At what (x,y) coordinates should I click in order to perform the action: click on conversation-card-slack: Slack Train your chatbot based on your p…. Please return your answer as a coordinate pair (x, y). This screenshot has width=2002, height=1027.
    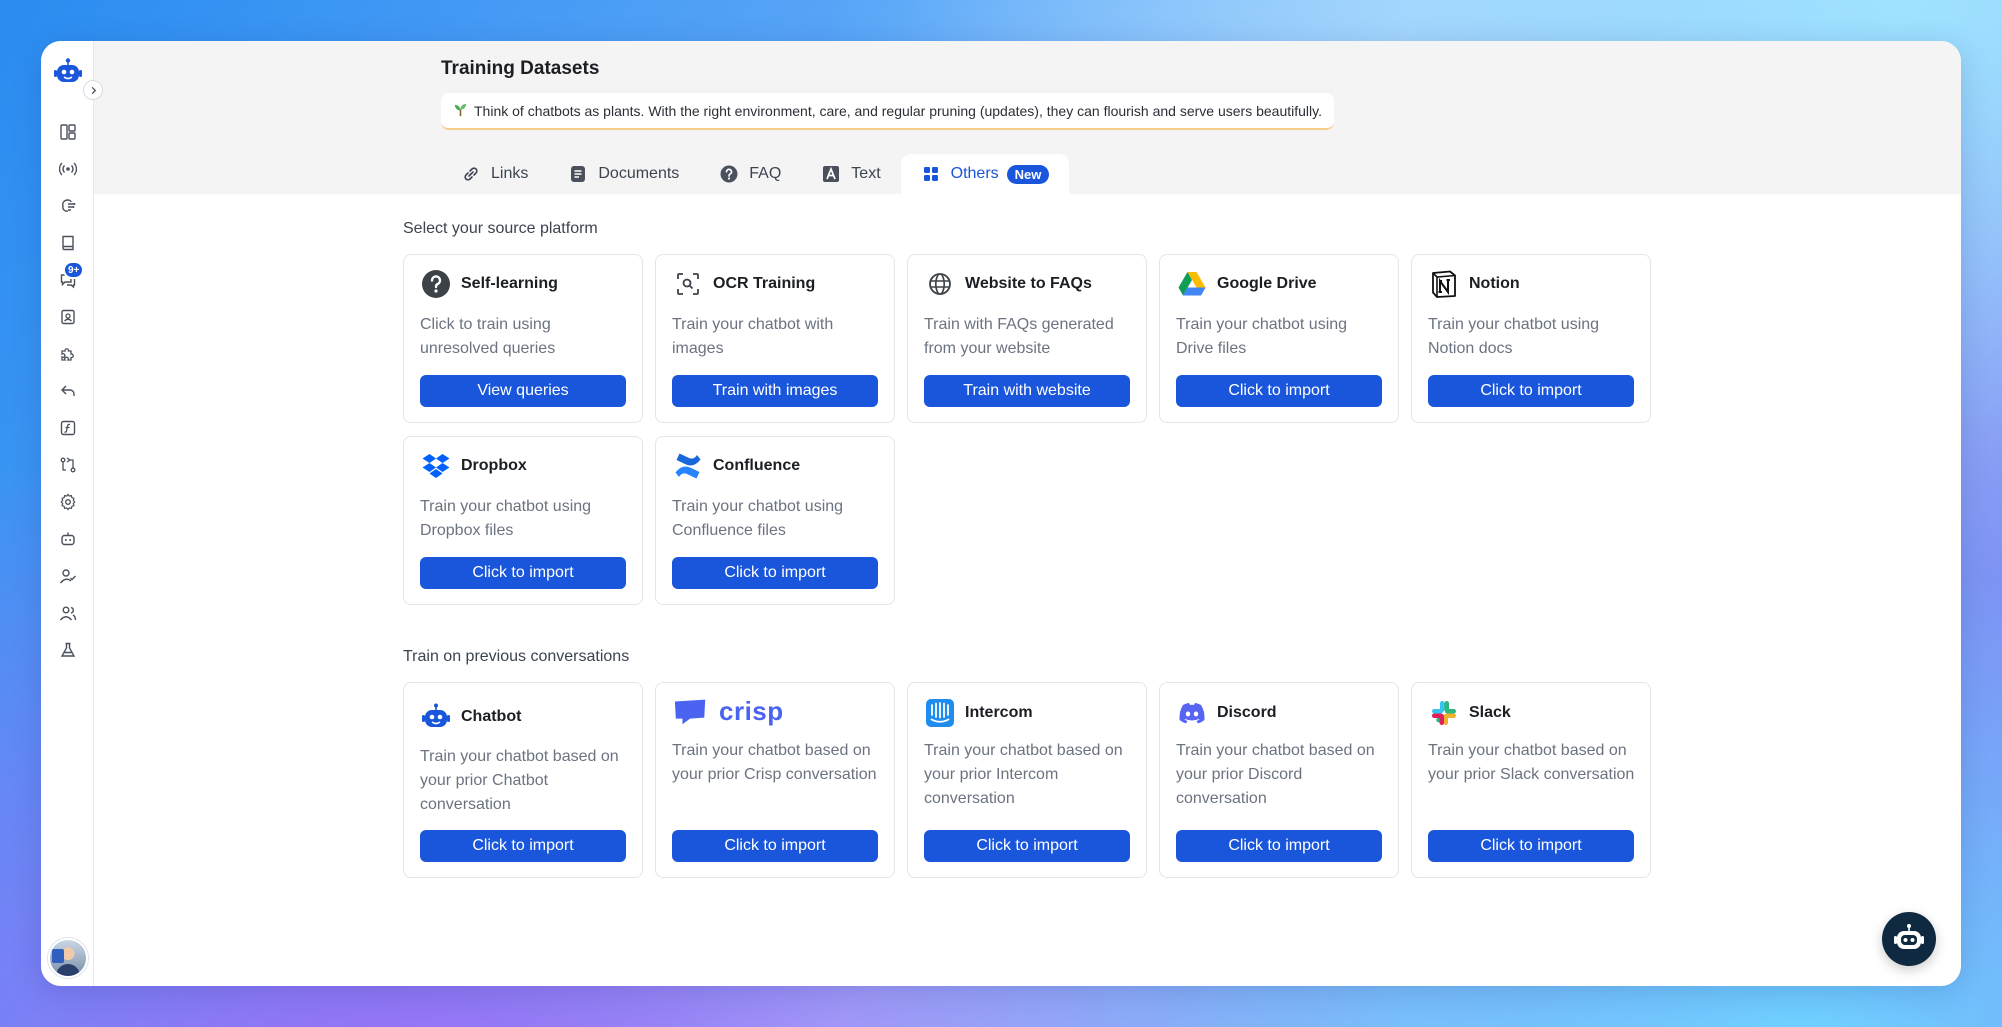
    Looking at the image, I should click on (1531, 780).